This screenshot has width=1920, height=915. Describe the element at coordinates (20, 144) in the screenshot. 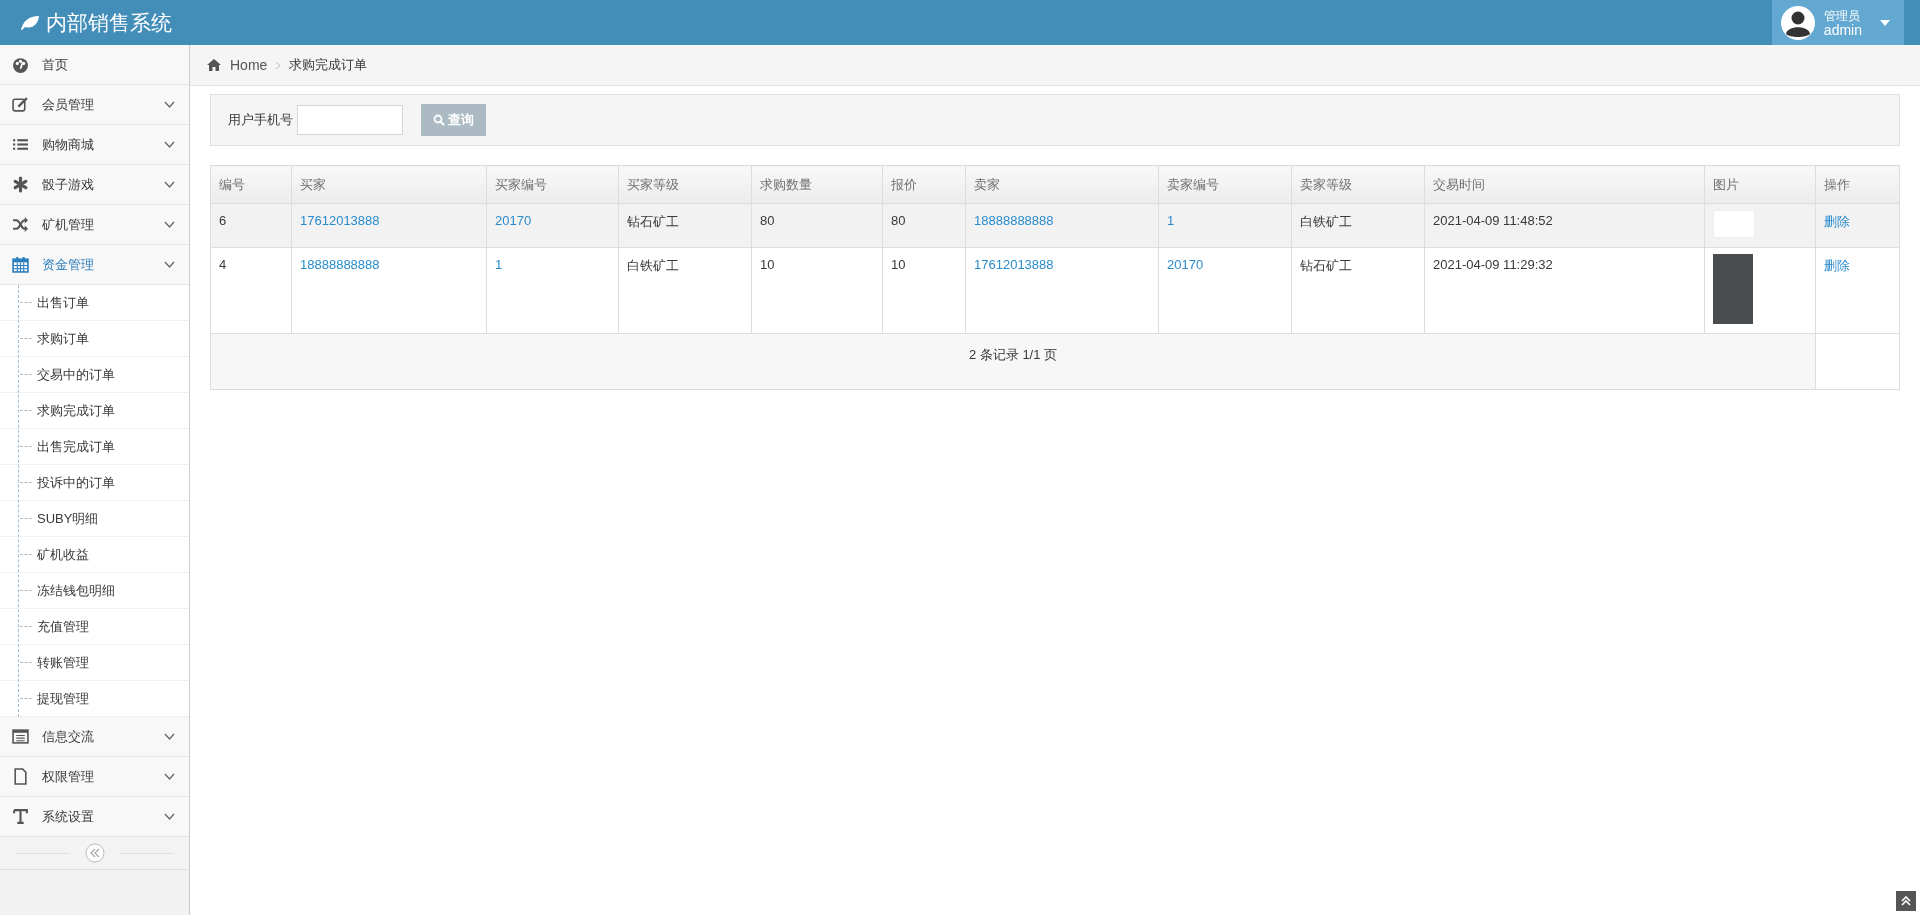

I see `list-icon` at that location.